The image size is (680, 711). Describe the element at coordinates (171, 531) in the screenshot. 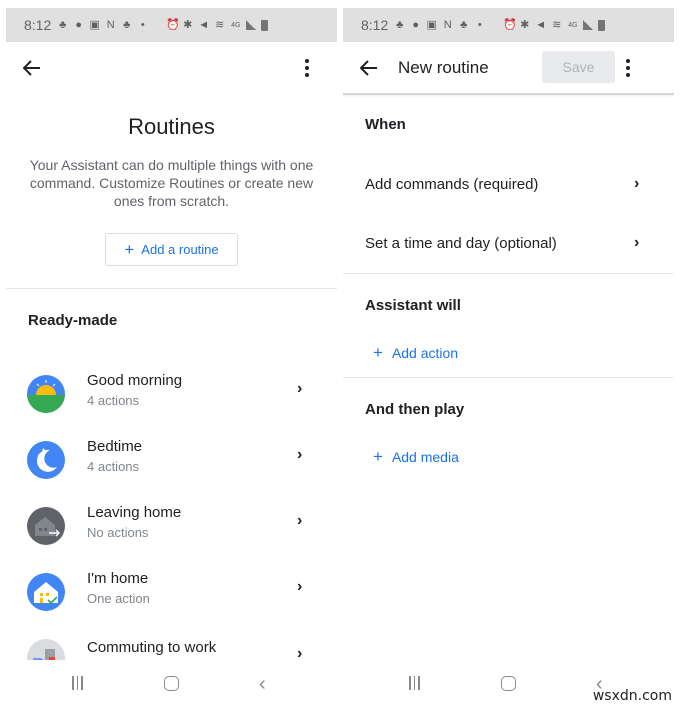

I see `routine-item-leaving-home: Leaving home No actions ›` at that location.